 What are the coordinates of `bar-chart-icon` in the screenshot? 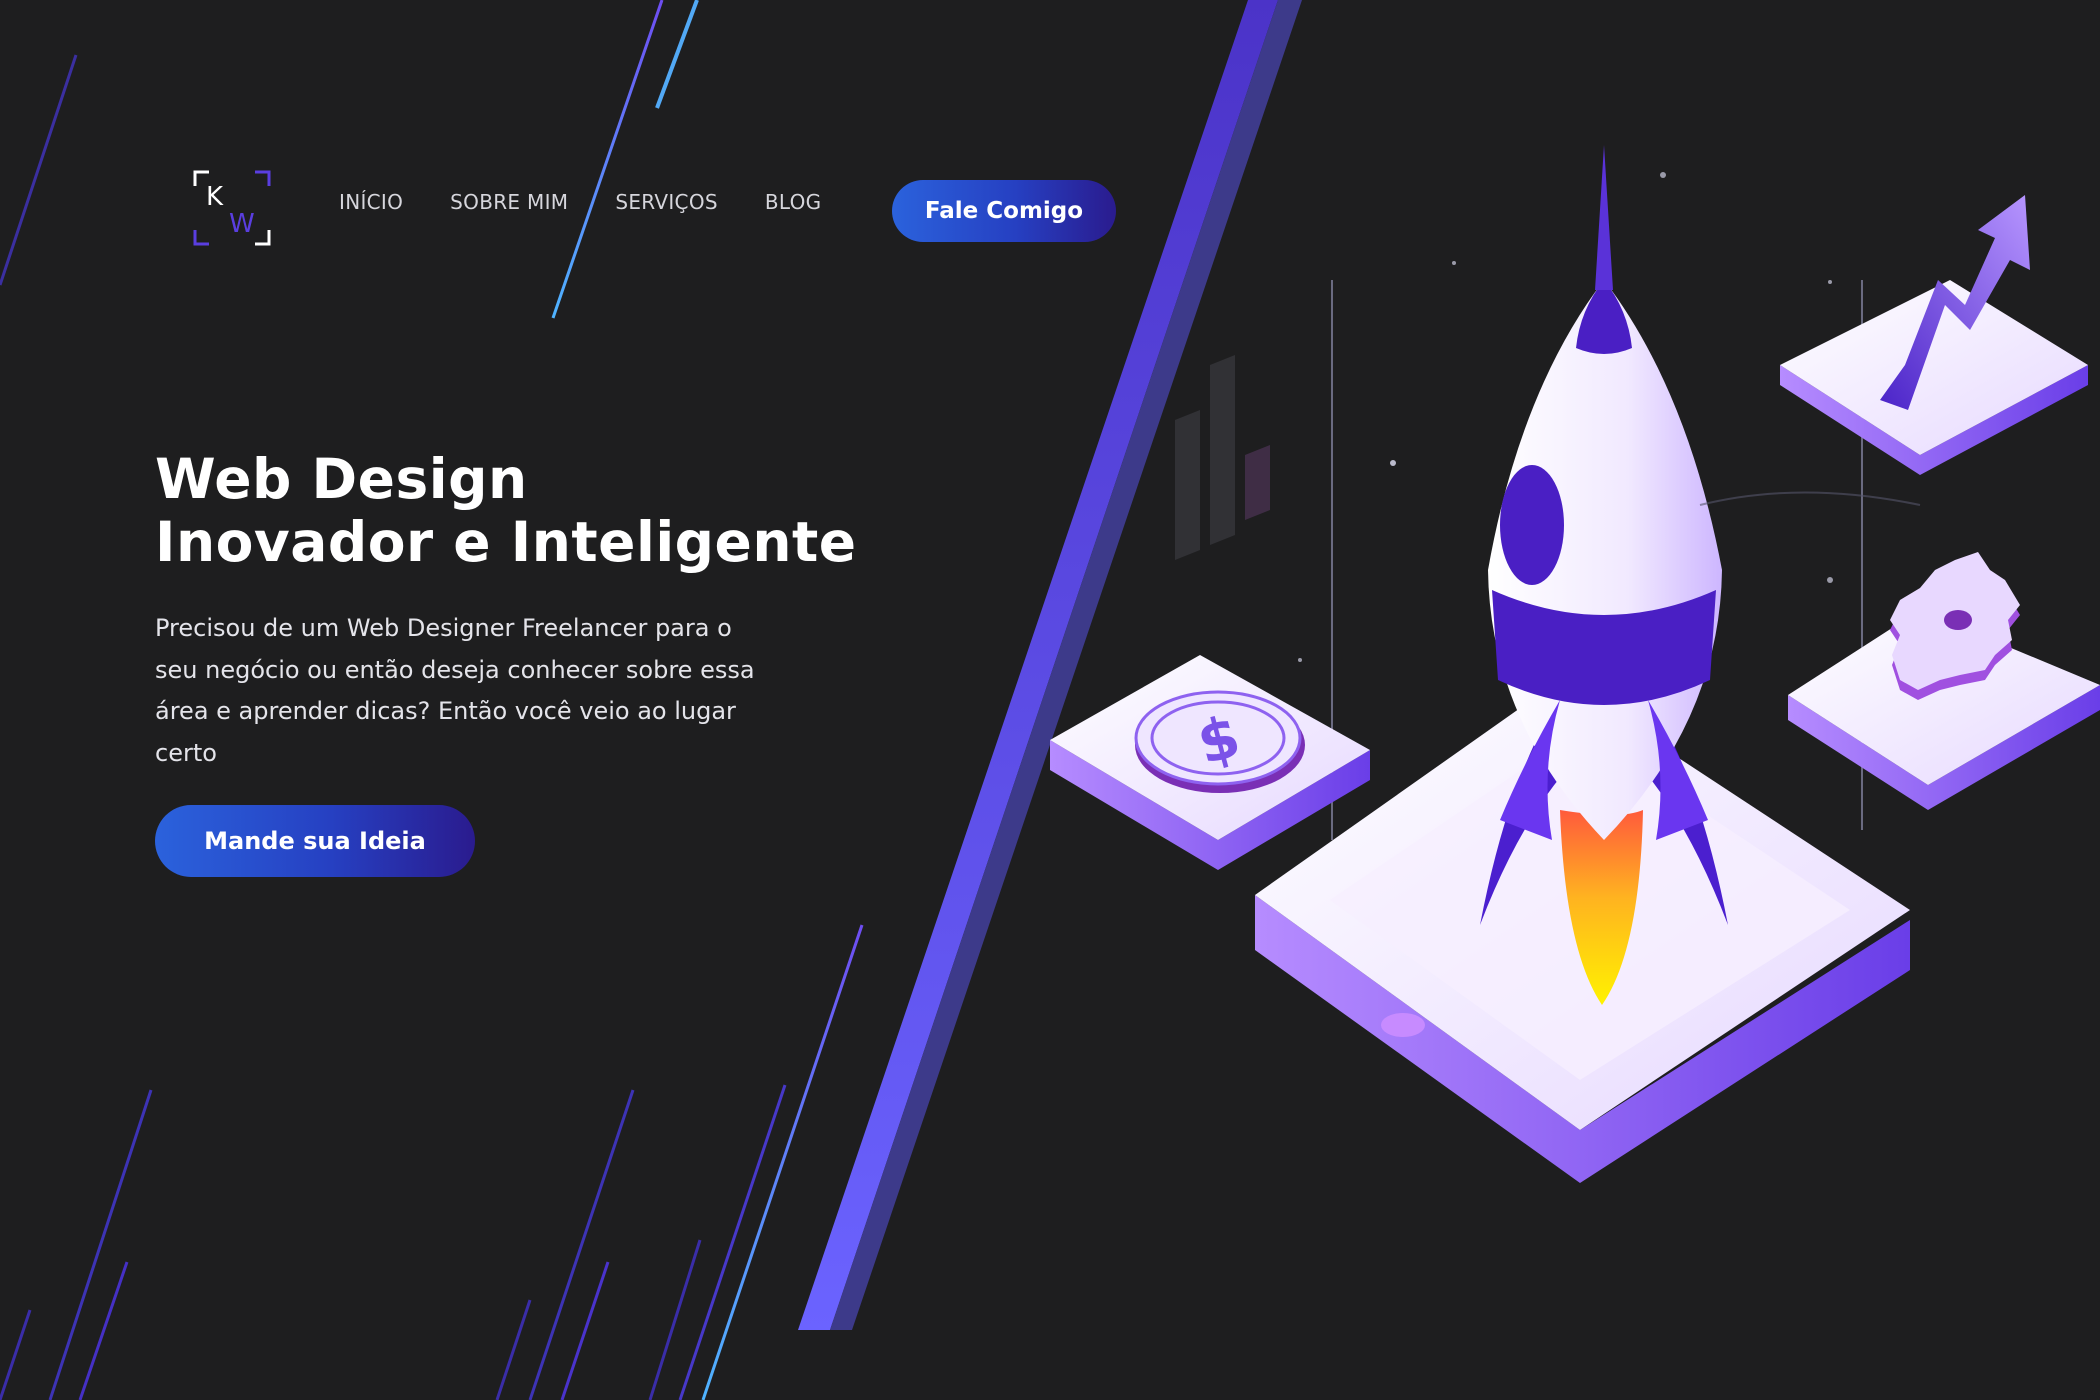 It's located at (1222, 457).